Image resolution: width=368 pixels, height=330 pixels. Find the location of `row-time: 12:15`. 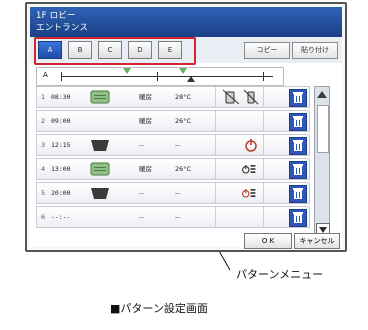

row-time: 12:15 is located at coordinates (61, 145).